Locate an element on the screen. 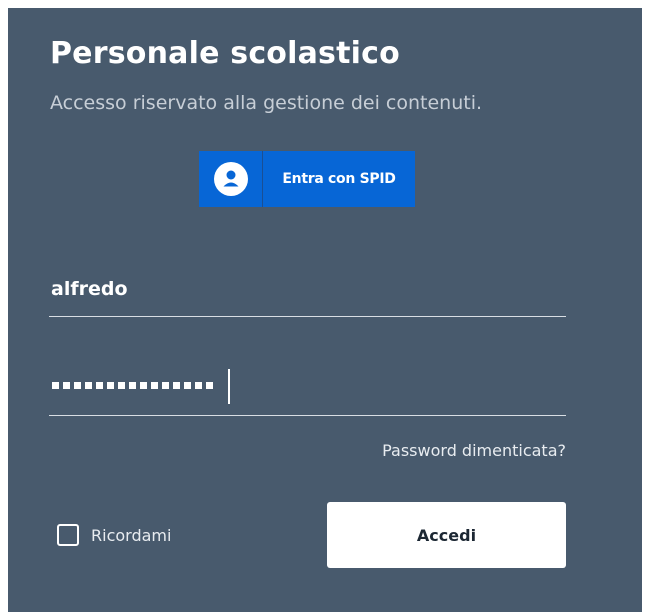 This screenshot has height=612, width=645. user-circle-icon is located at coordinates (230, 179).